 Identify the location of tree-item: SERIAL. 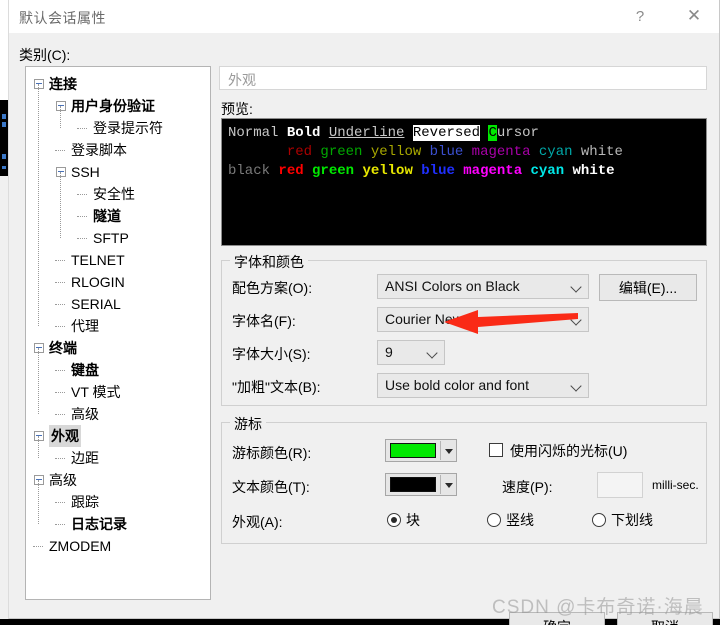
(118, 304).